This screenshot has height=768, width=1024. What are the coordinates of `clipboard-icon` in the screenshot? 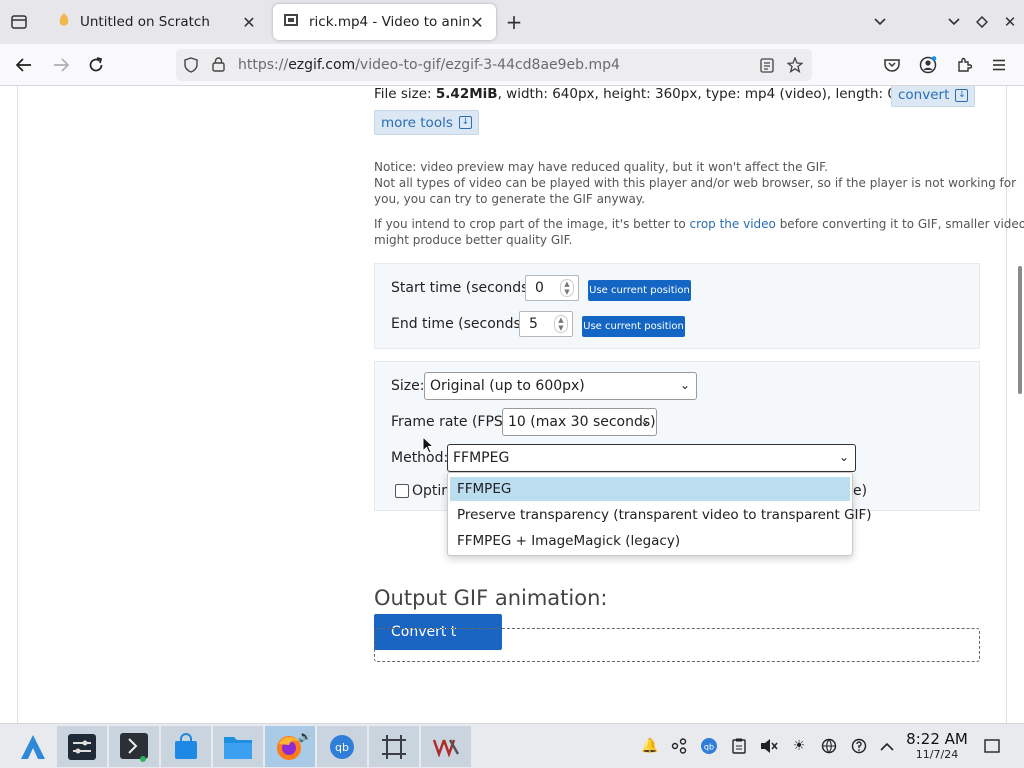 It's located at (739, 746).